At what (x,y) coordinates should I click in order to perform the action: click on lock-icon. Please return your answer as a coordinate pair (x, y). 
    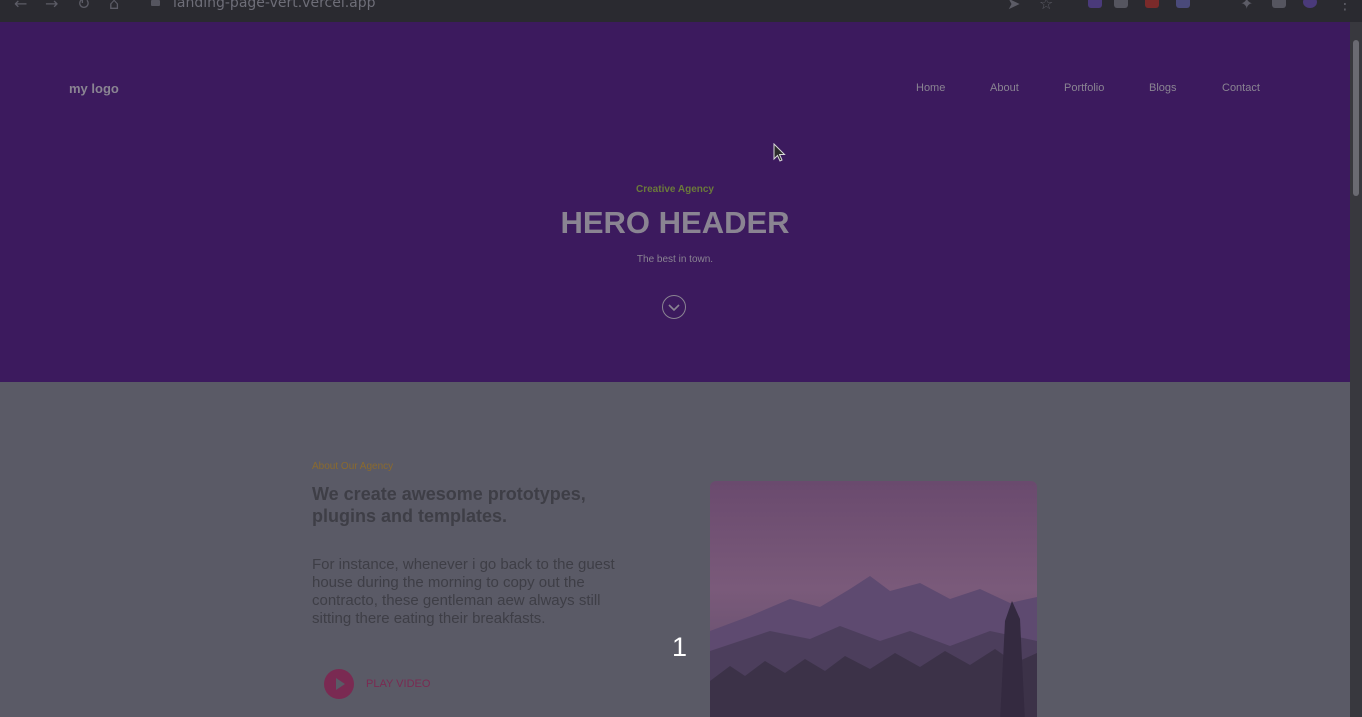
    Looking at the image, I should click on (155, 3).